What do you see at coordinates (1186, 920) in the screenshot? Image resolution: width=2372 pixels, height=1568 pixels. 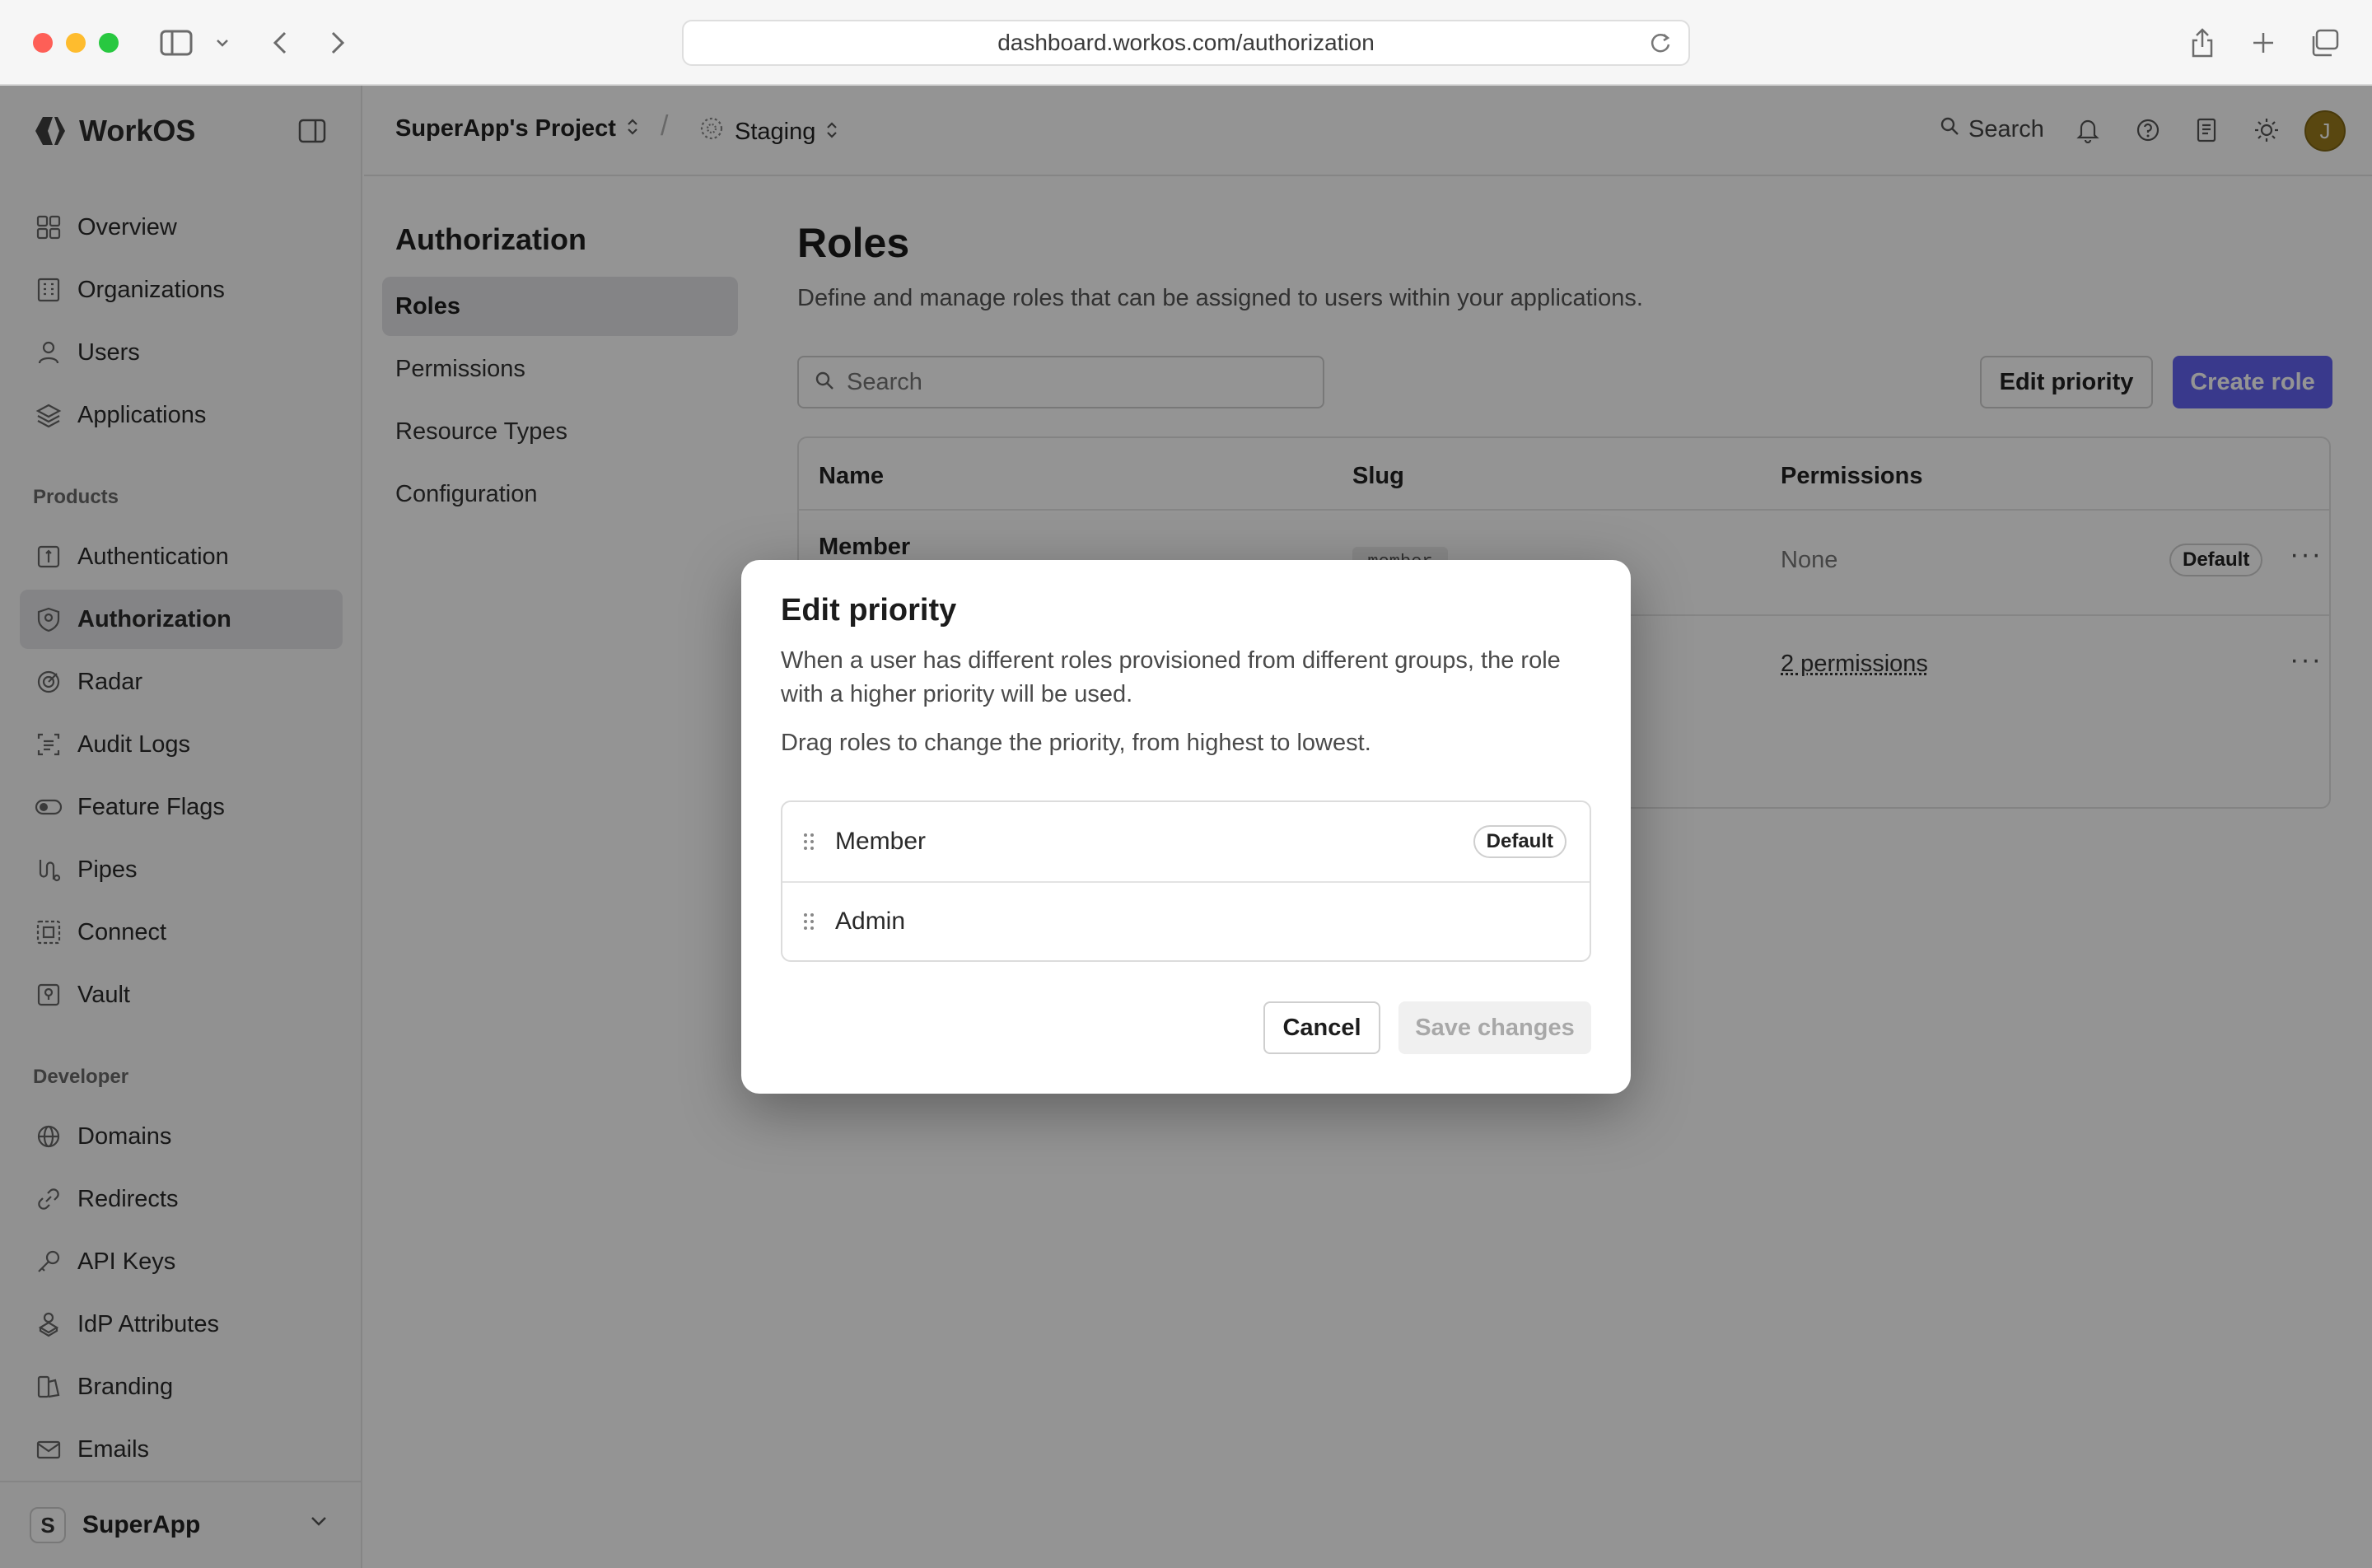 I see `priority-item-admin: Admin` at bounding box center [1186, 920].